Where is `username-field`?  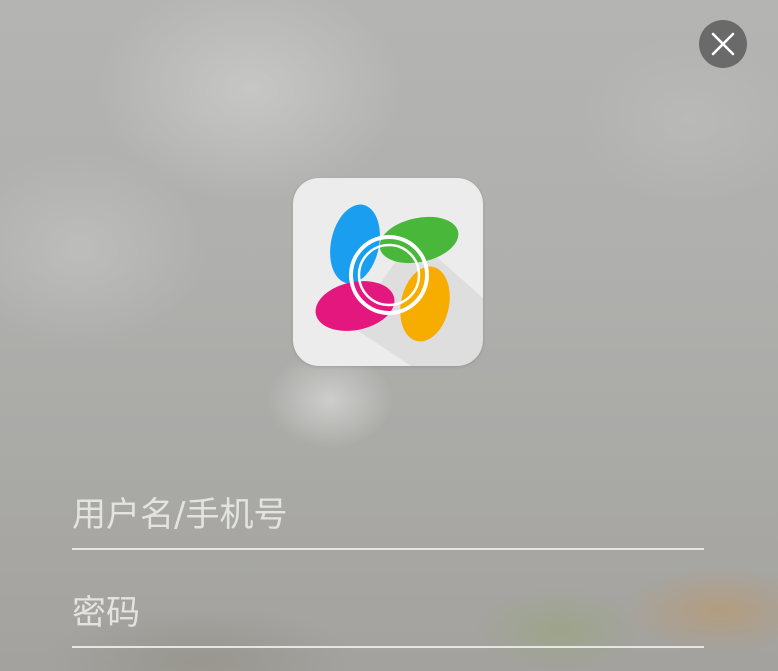 username-field is located at coordinates (388, 520).